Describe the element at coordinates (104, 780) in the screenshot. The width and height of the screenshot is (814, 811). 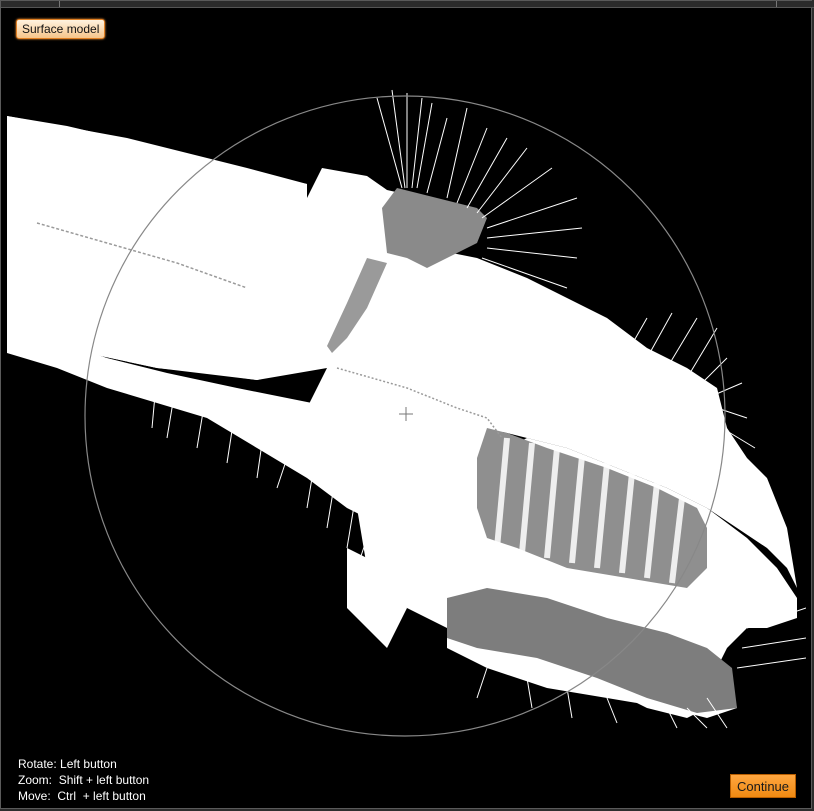
I see `help-zoom-value: Shift + left button` at that location.